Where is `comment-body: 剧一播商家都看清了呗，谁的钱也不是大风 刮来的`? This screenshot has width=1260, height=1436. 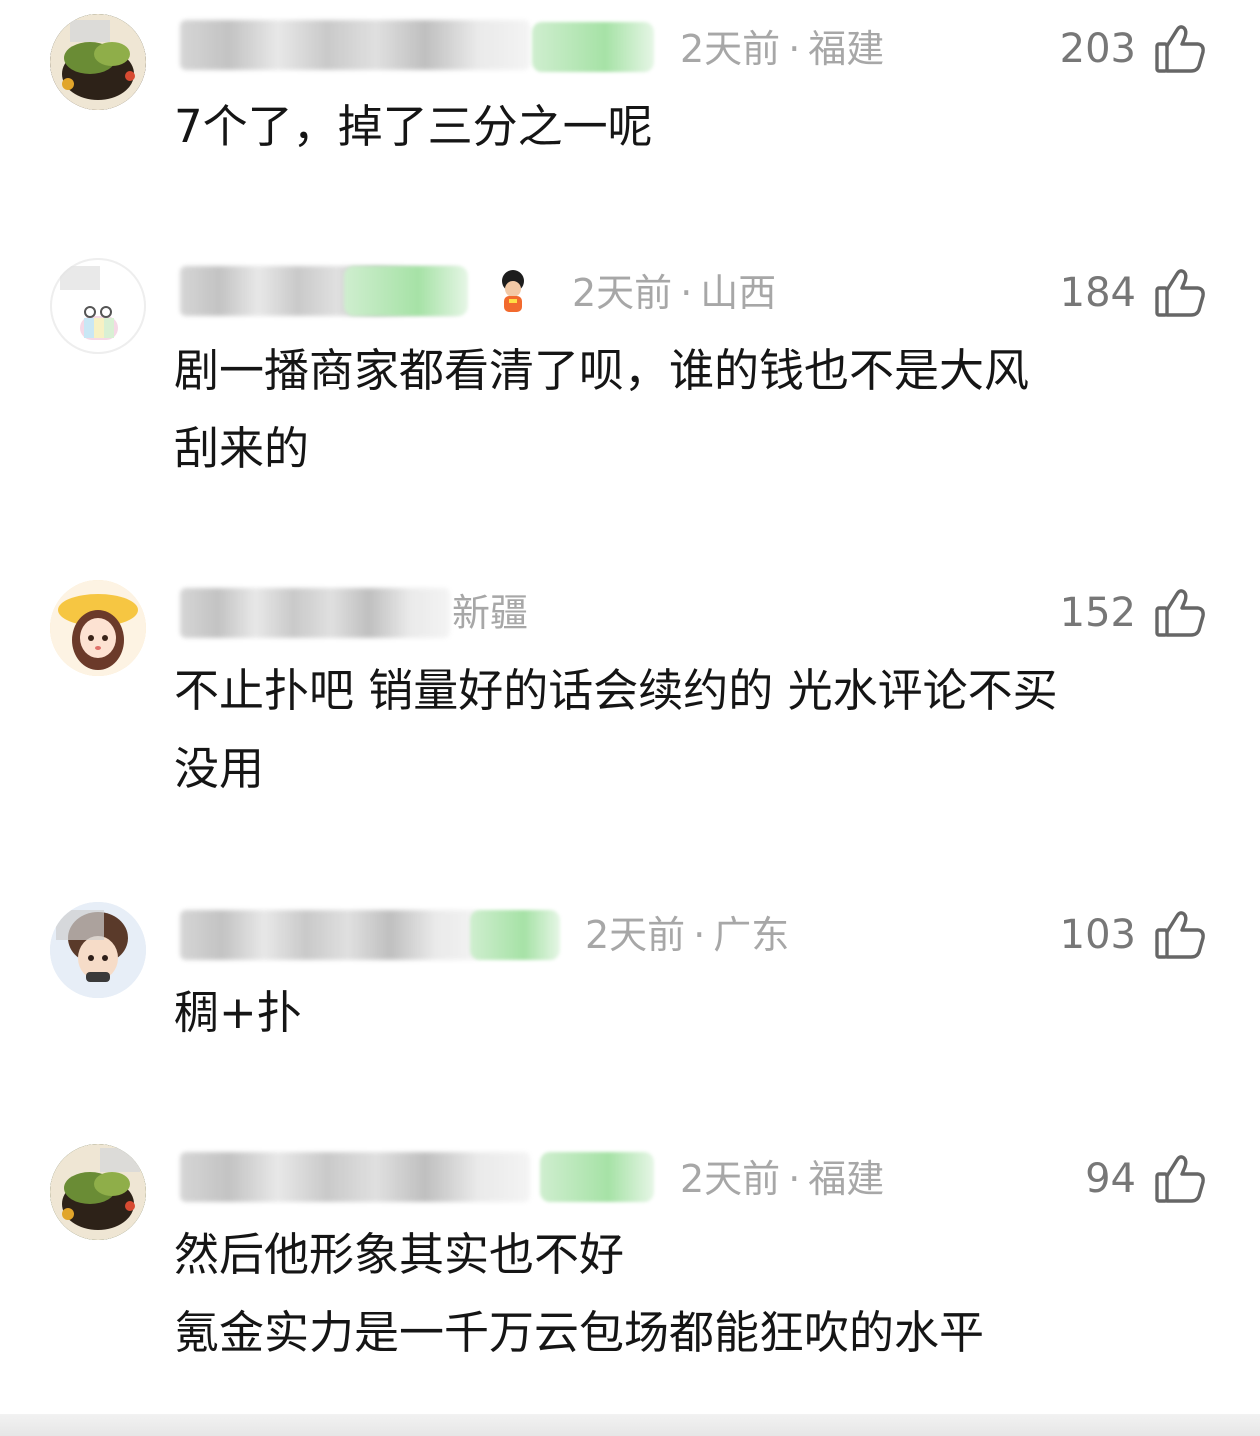 comment-body: 剧一播商家都看清了呗，谁的钱也不是大风 刮来的 is located at coordinates (694, 410).